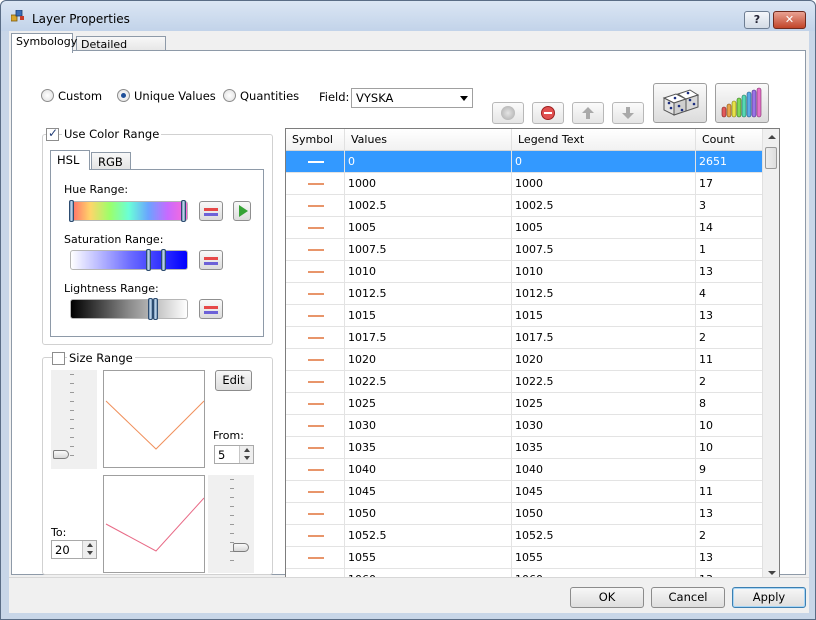 This screenshot has width=816, height=620. Describe the element at coordinates (604, 448) in the screenshot. I see `cell-legend-text: 1035` at that location.